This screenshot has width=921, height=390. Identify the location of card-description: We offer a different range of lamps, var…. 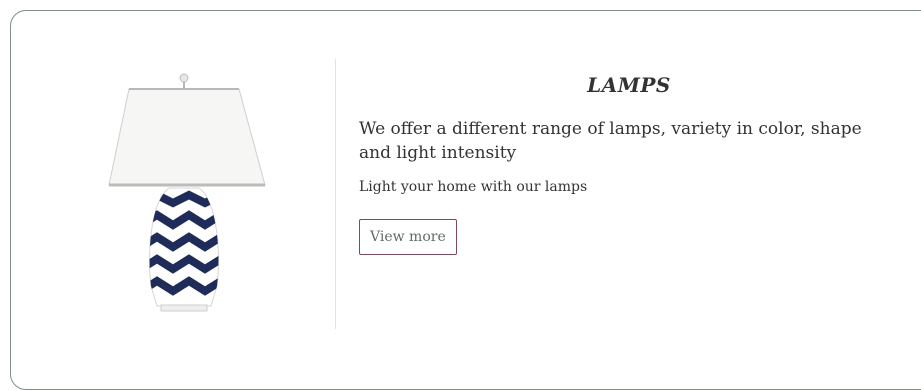
(610, 141).